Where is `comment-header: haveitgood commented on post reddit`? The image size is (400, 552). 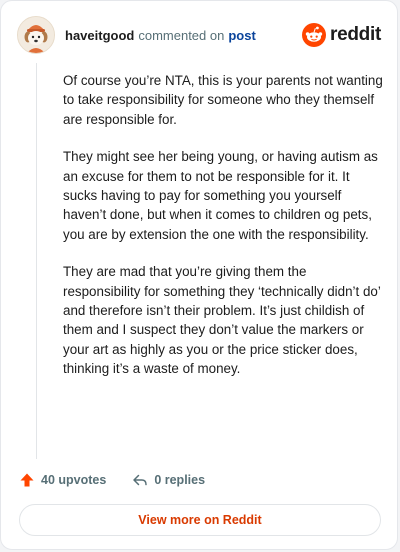
comment-header: haveitgood commented on post reddit is located at coordinates (199, 35).